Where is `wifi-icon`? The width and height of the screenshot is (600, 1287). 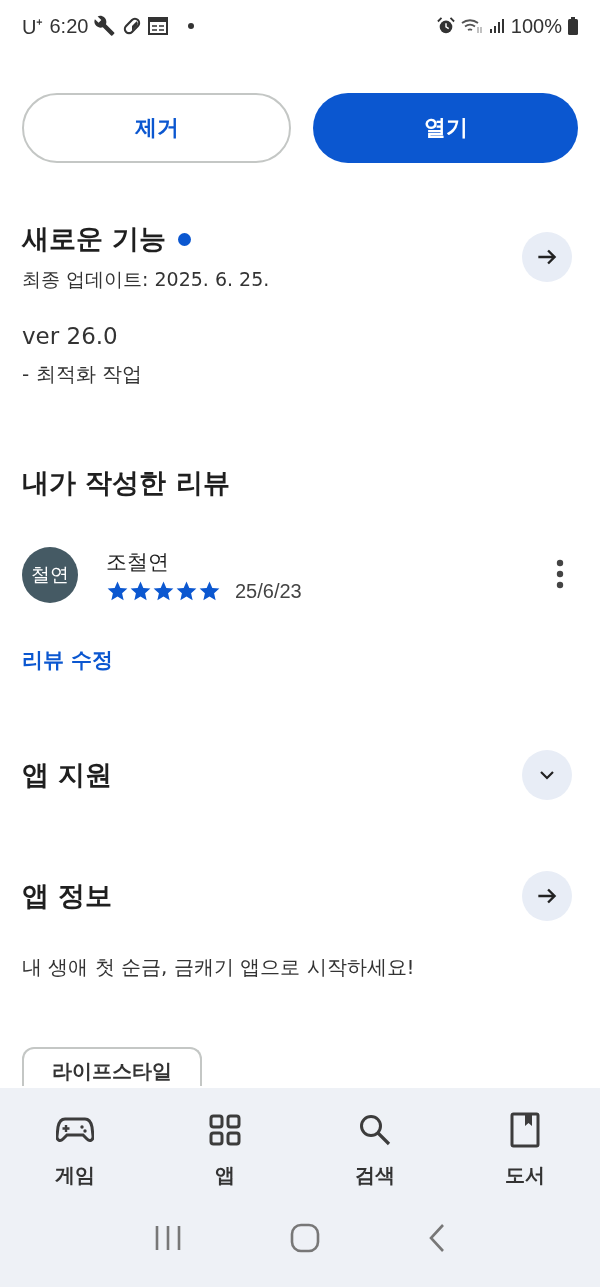
wifi-icon is located at coordinates (471, 26).